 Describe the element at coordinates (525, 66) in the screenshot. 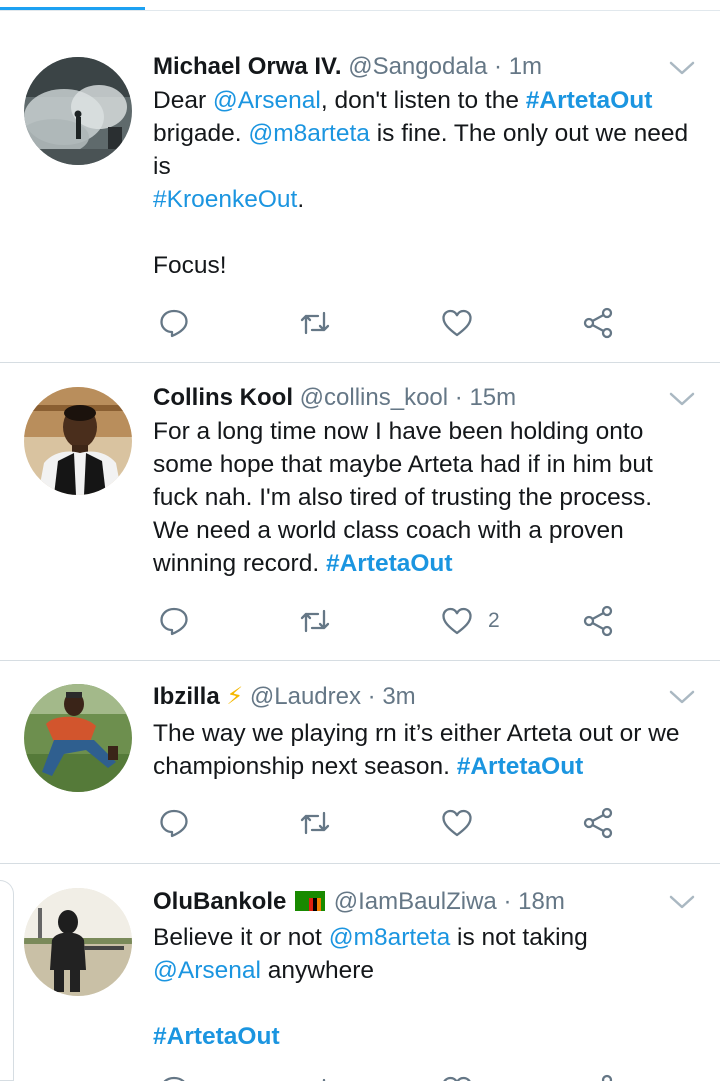

I see `timestamp: 1m` at that location.